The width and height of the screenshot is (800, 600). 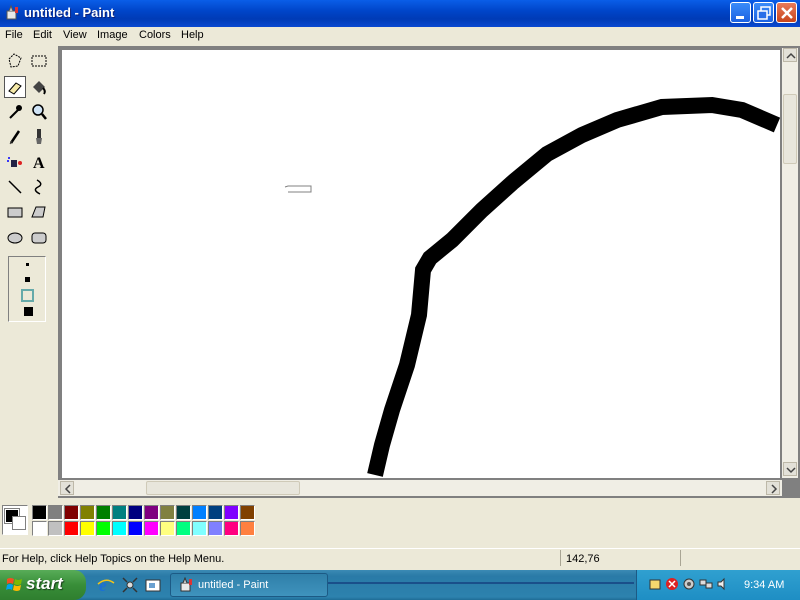 What do you see at coordinates (672, 584) in the screenshot?
I see `tray-security-icon` at bounding box center [672, 584].